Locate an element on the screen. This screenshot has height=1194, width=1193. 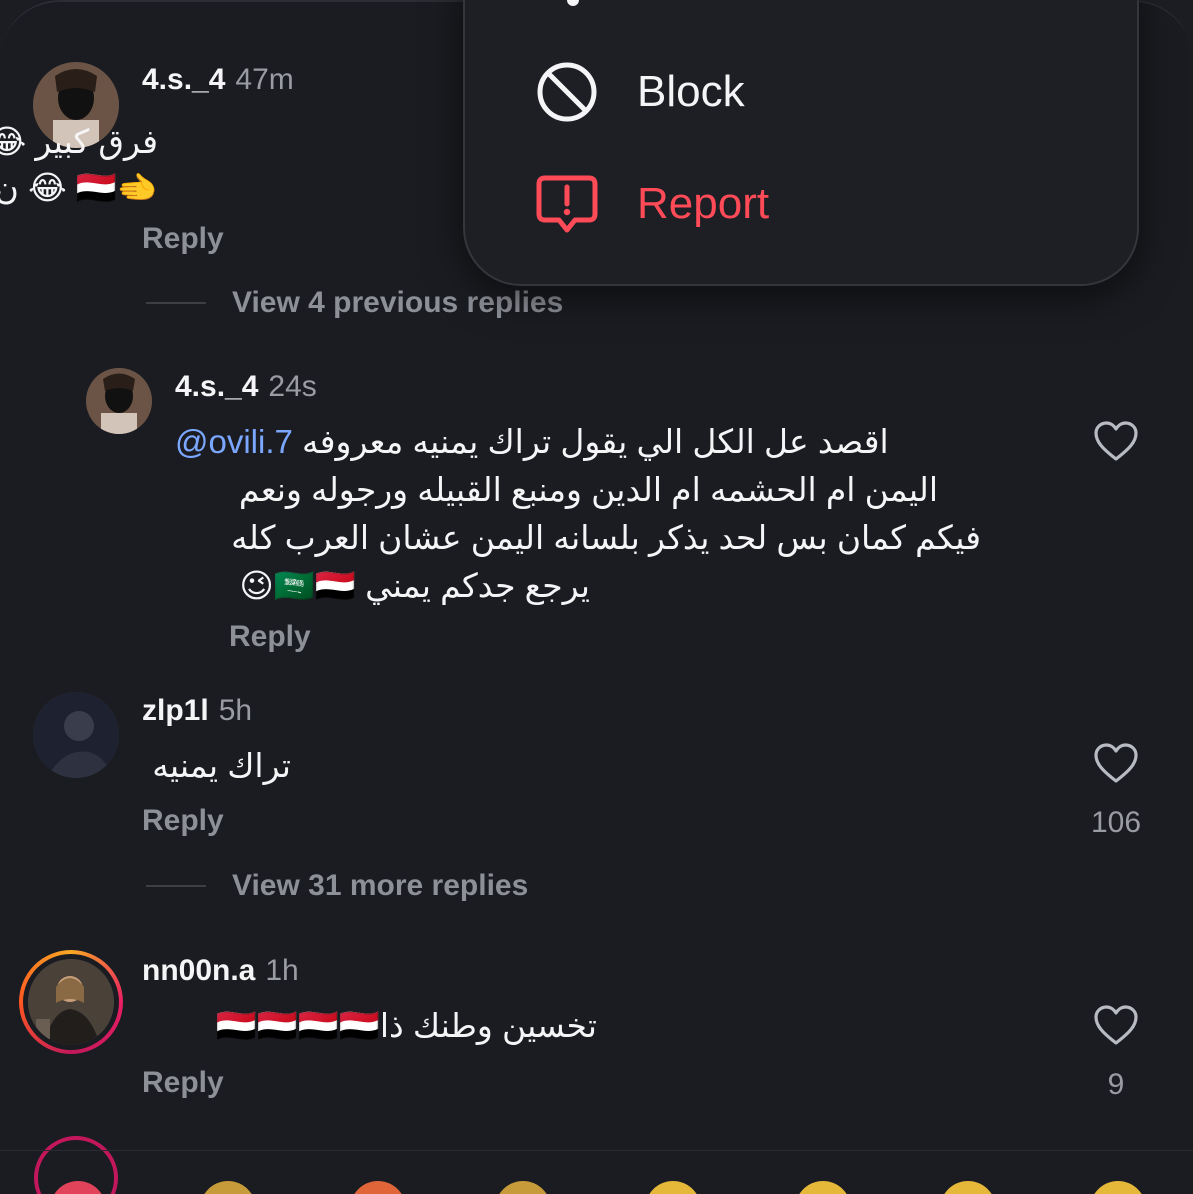
like-count: 106 is located at coordinates (1116, 822).